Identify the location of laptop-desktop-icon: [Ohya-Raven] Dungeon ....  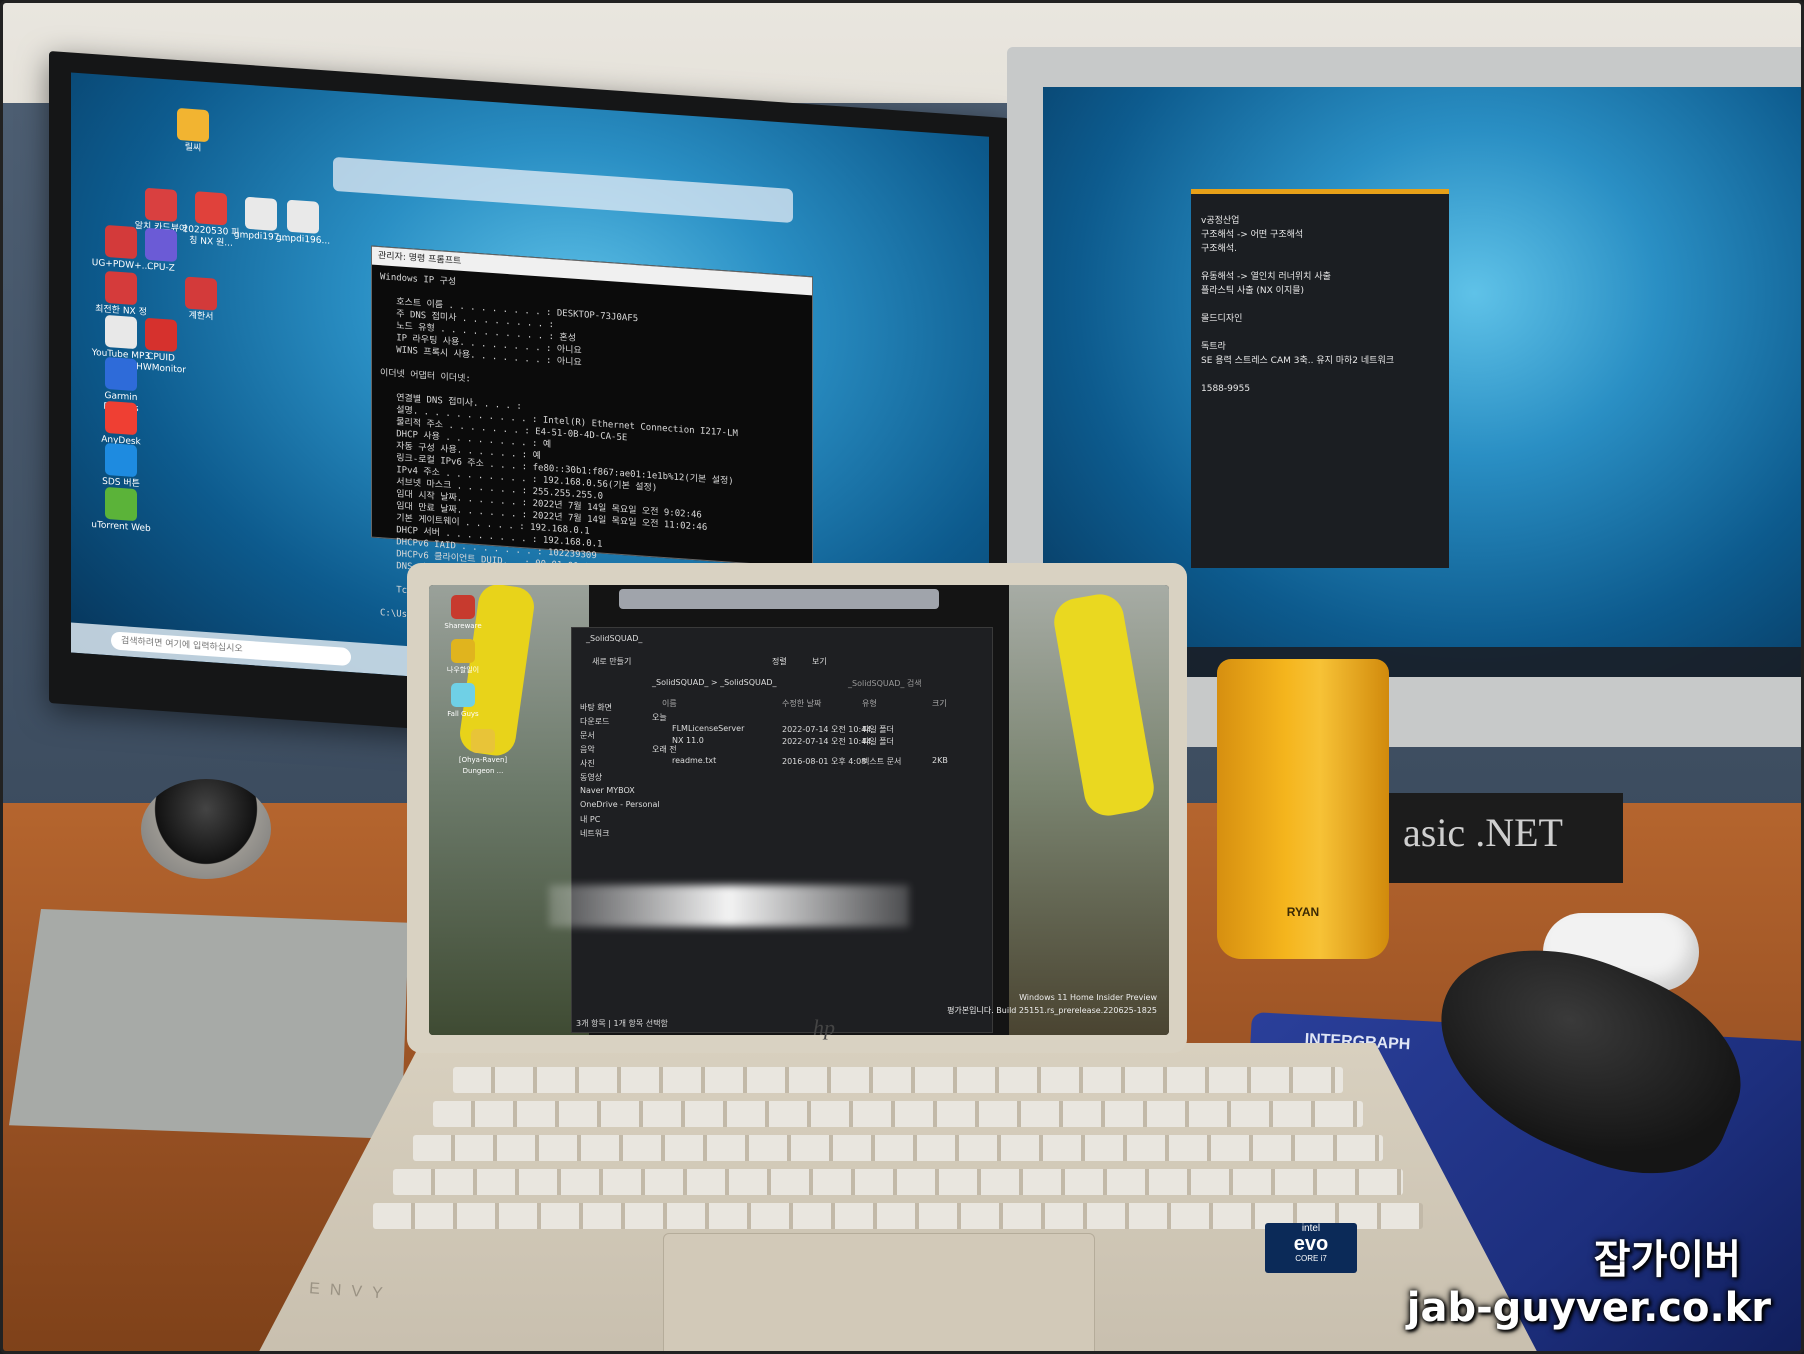
(483, 753).